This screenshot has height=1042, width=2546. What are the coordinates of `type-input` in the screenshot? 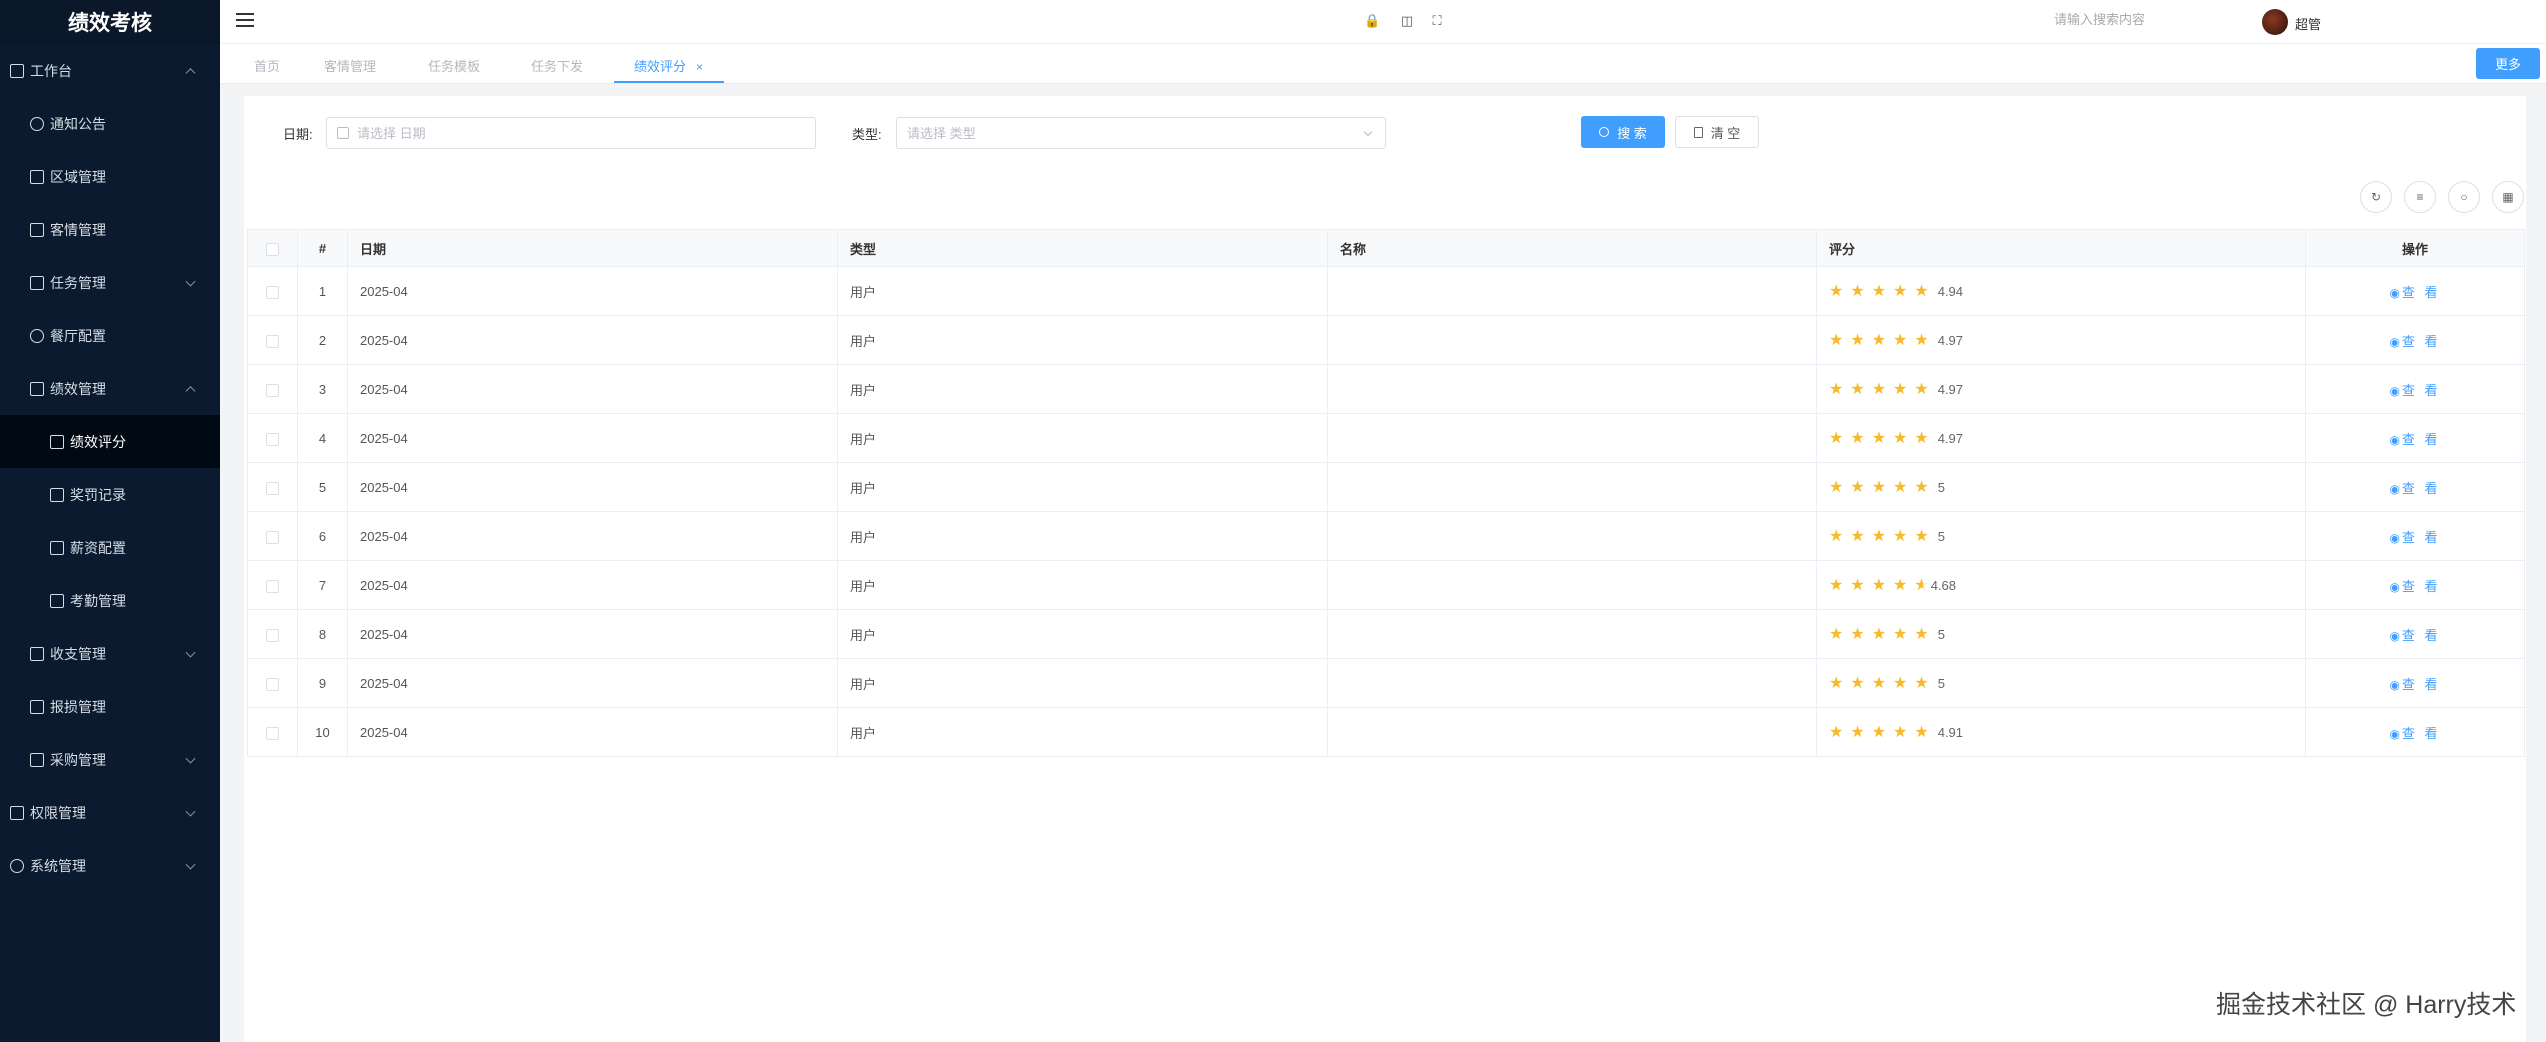 It's located at (1146, 133).